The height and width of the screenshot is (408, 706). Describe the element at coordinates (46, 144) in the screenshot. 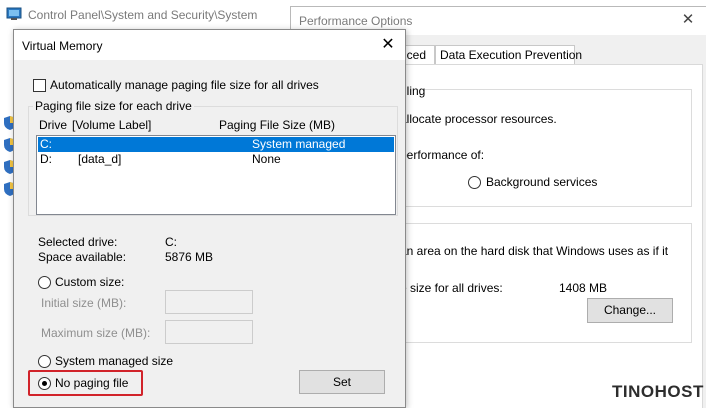

I see `drive-letter: C:` at that location.